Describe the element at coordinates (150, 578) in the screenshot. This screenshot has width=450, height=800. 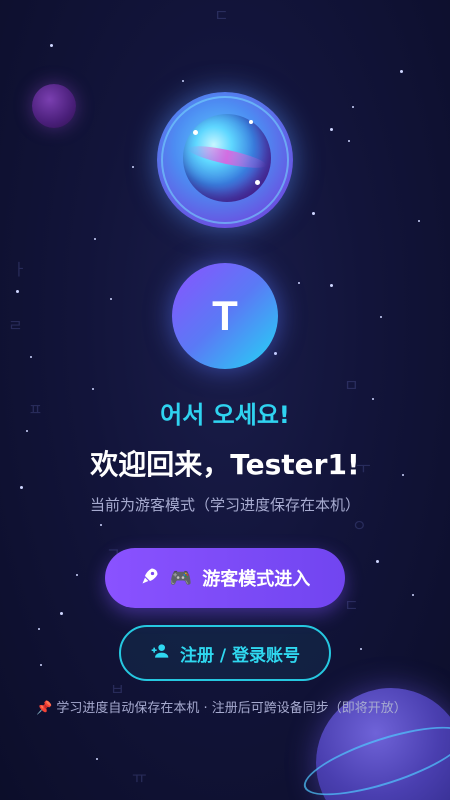
I see `rocket-icon` at that location.